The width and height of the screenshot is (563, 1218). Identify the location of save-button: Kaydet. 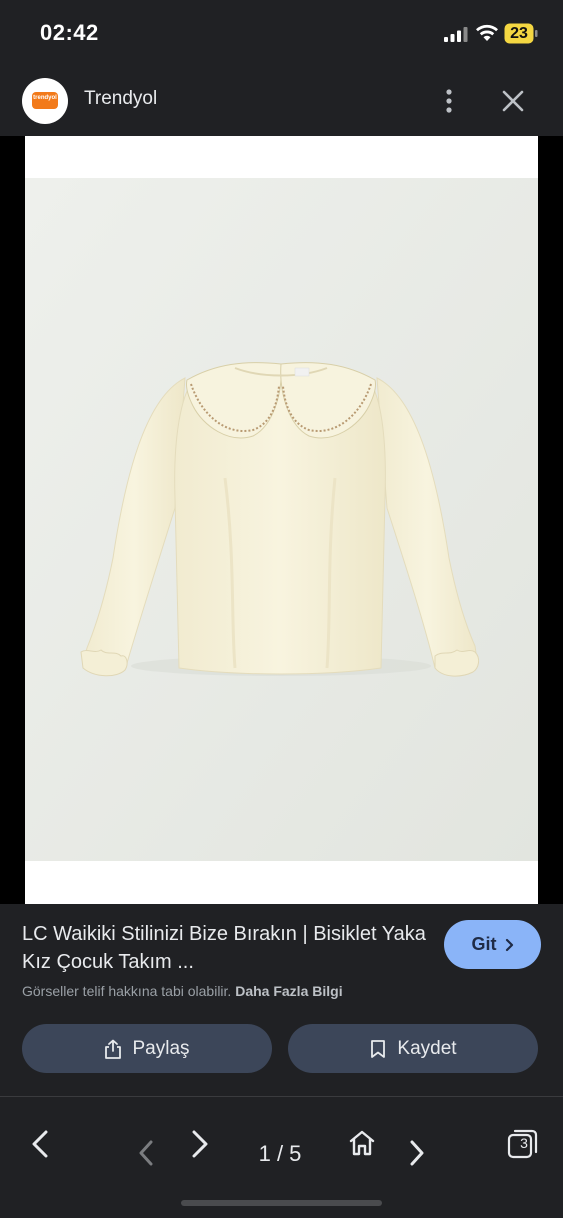
(413, 1048).